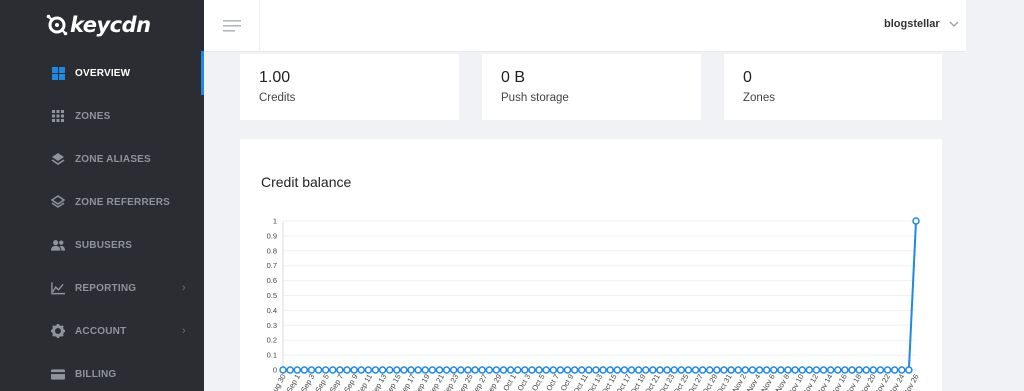 The height and width of the screenshot is (391, 1024). I want to click on y-tick-label: 1, so click(275, 221).